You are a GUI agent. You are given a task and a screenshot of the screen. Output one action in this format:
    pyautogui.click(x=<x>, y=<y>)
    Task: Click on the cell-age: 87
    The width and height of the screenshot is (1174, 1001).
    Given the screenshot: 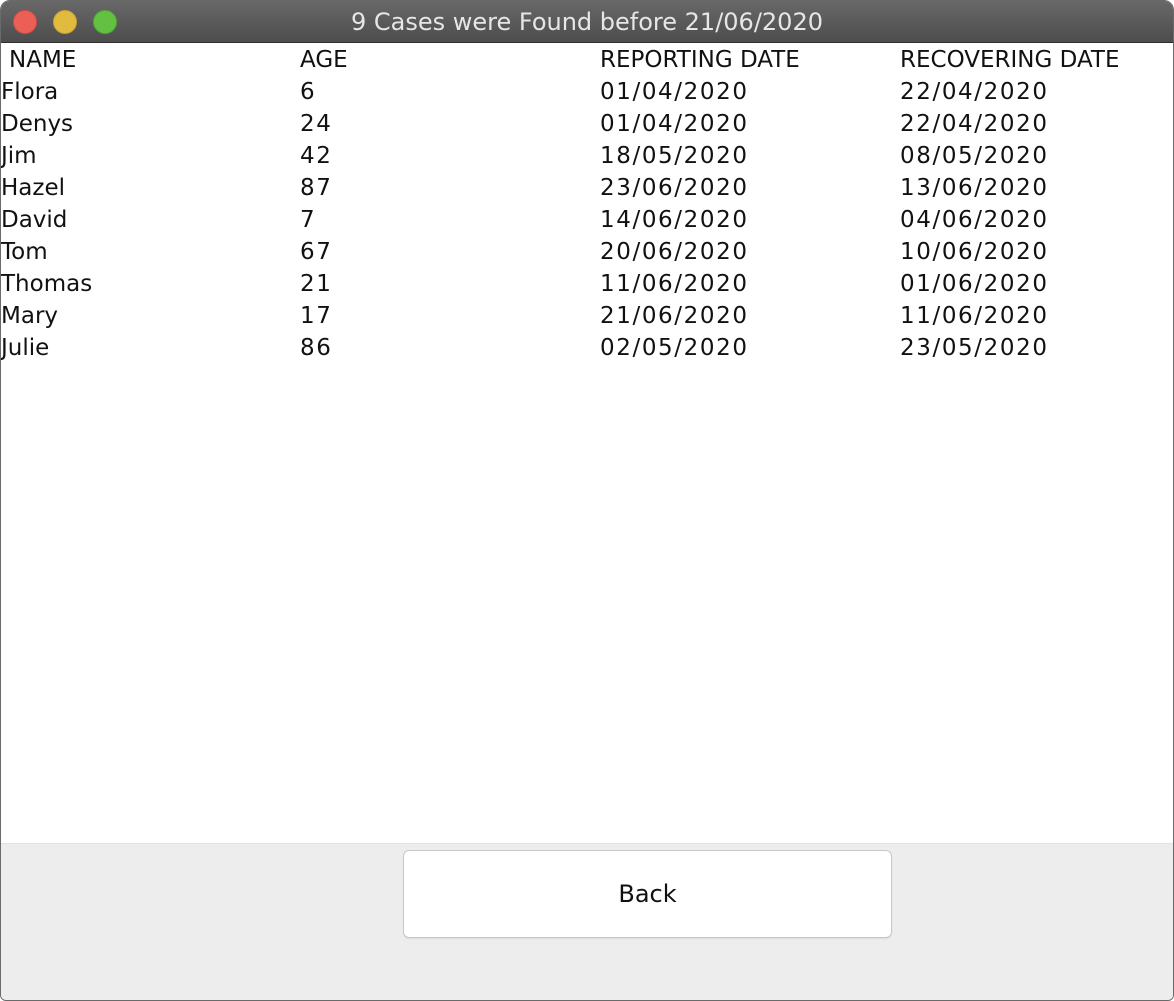 What is the action you would take?
    pyautogui.click(x=316, y=188)
    